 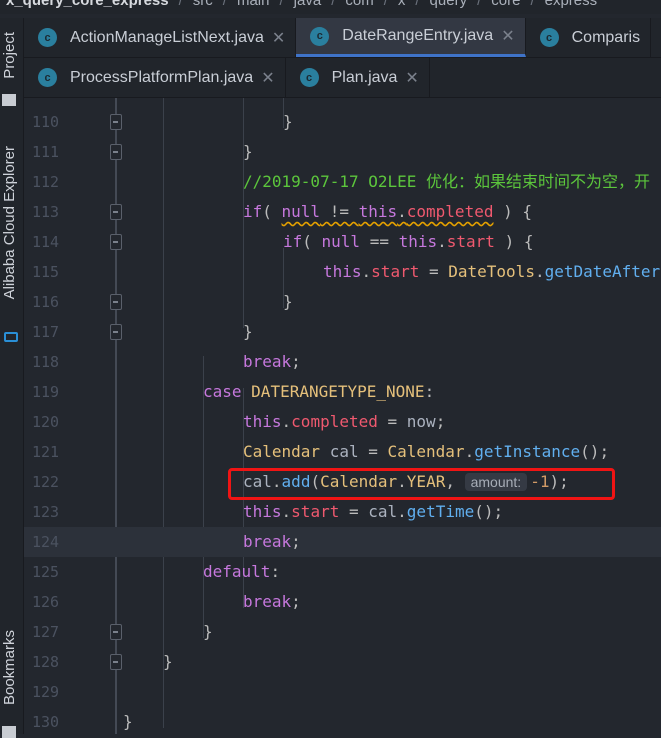 What do you see at coordinates (47, 272) in the screenshot?
I see `line-number: 115` at bounding box center [47, 272].